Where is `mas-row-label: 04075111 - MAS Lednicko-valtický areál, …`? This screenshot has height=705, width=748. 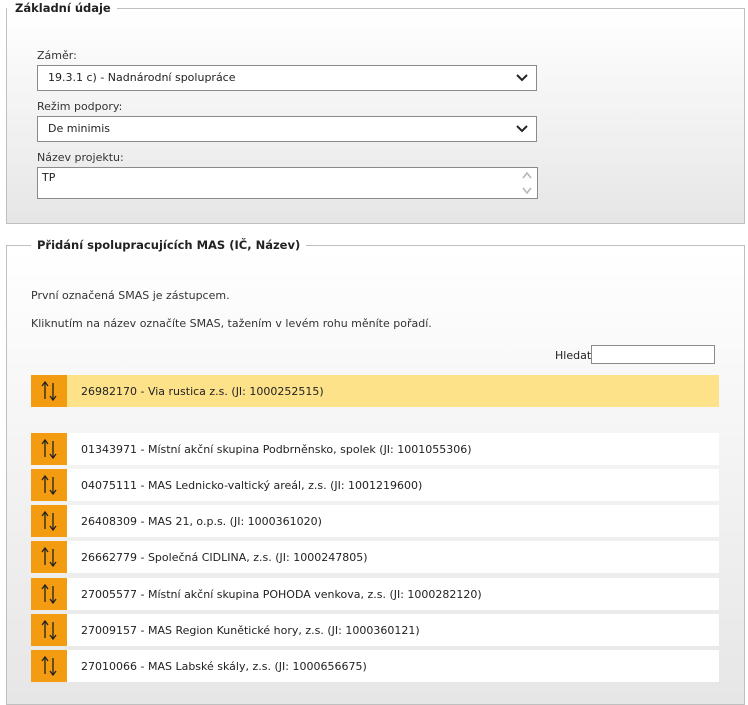 mas-row-label: 04075111 - MAS Lednicko-valtický areál, … is located at coordinates (252, 485).